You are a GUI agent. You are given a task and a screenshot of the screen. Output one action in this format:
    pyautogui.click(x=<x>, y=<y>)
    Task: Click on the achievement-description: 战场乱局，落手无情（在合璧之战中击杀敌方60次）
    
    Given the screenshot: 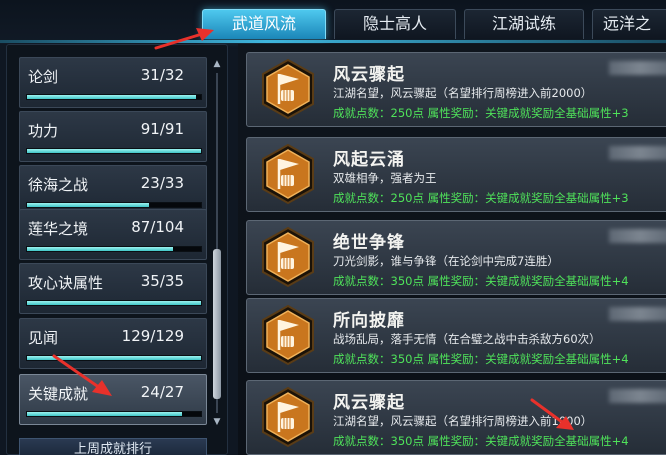 What is the action you would take?
    pyautogui.click(x=467, y=339)
    